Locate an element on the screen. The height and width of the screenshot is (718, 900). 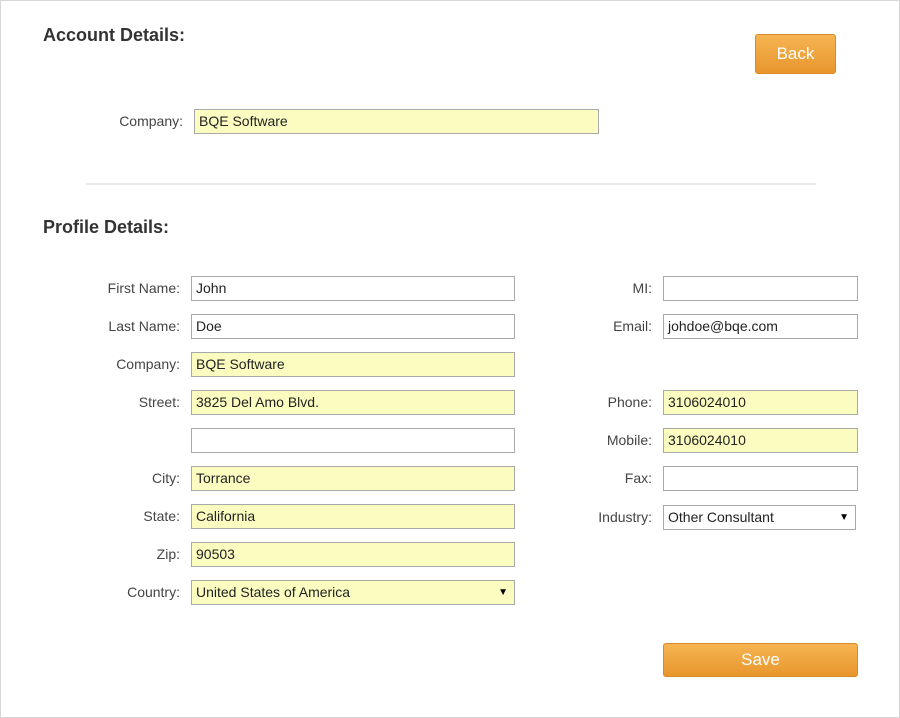
zip-field: 90503 is located at coordinates (353, 554).